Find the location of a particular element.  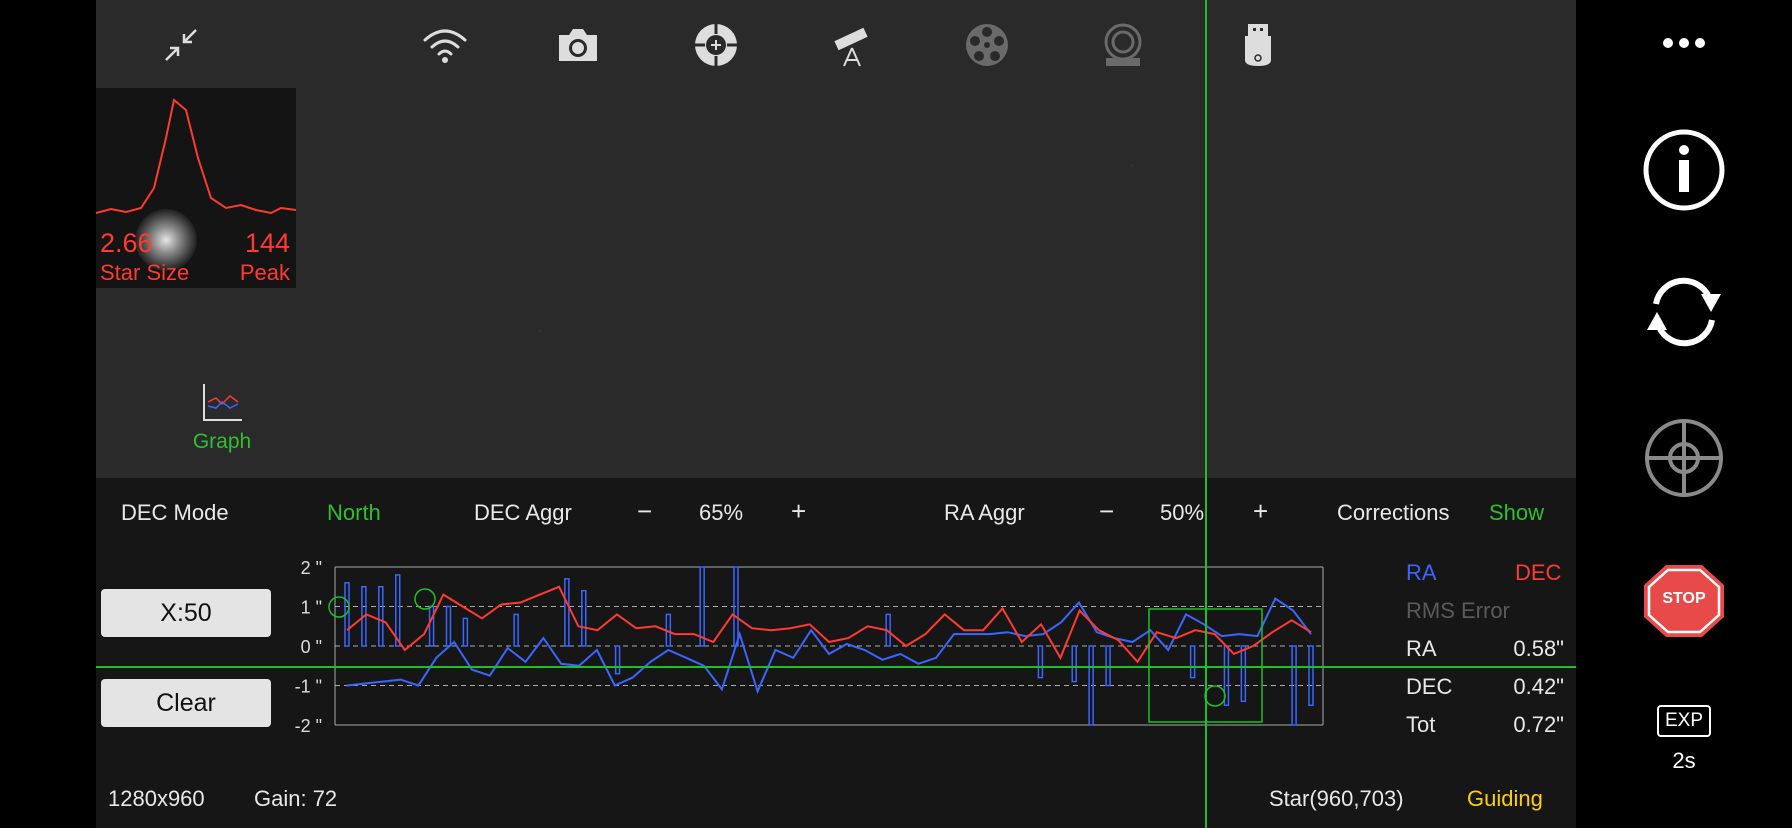

guiding-graph: 2 " 1 " 0 " -1 " -2 " is located at coordinates (809, 647).